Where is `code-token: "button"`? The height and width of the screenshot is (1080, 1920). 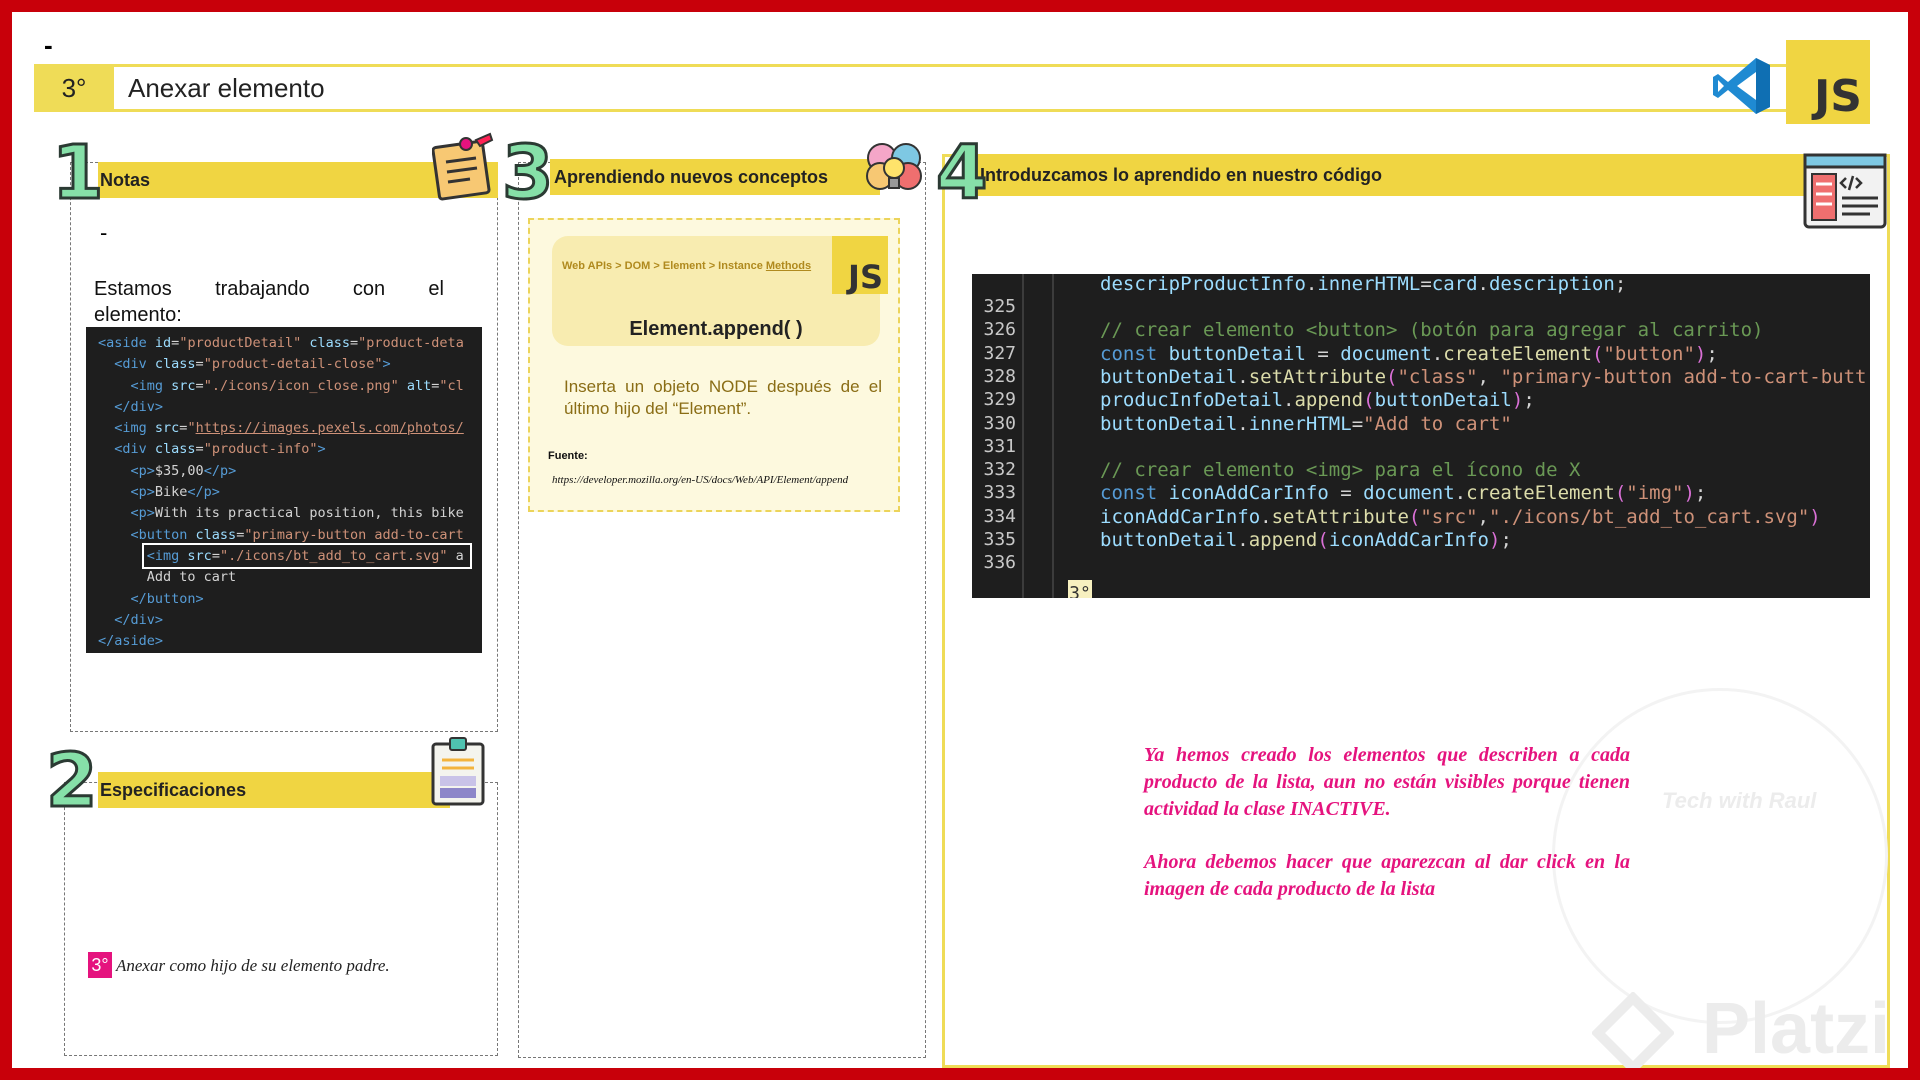 code-token: "button" is located at coordinates (1649, 353).